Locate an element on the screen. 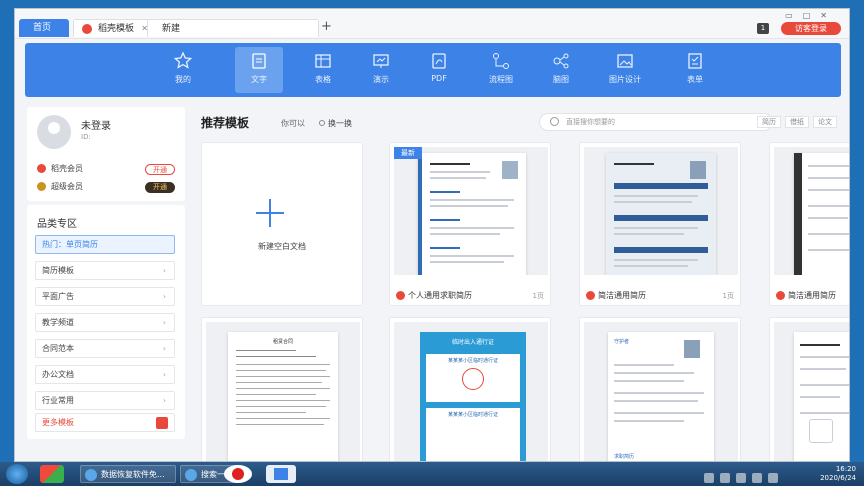  template-thumbnail: 租赁合同 is located at coordinates (283, 391).